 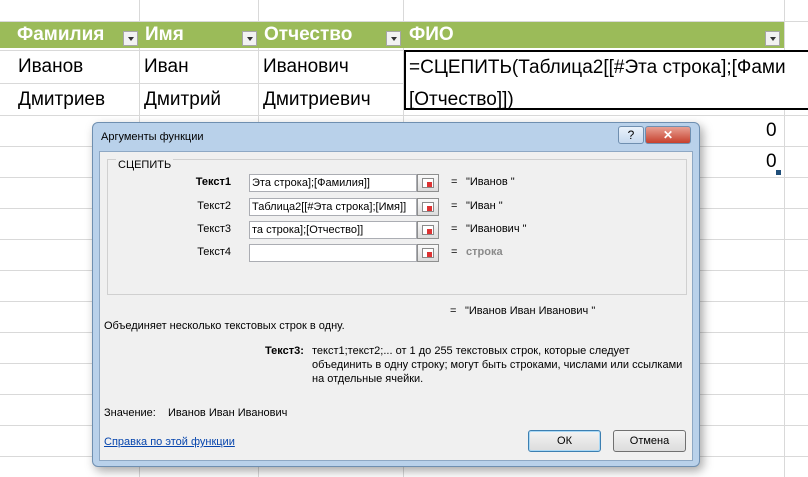 I want to click on cell-surname-1: Иванов, so click(x=48, y=67).